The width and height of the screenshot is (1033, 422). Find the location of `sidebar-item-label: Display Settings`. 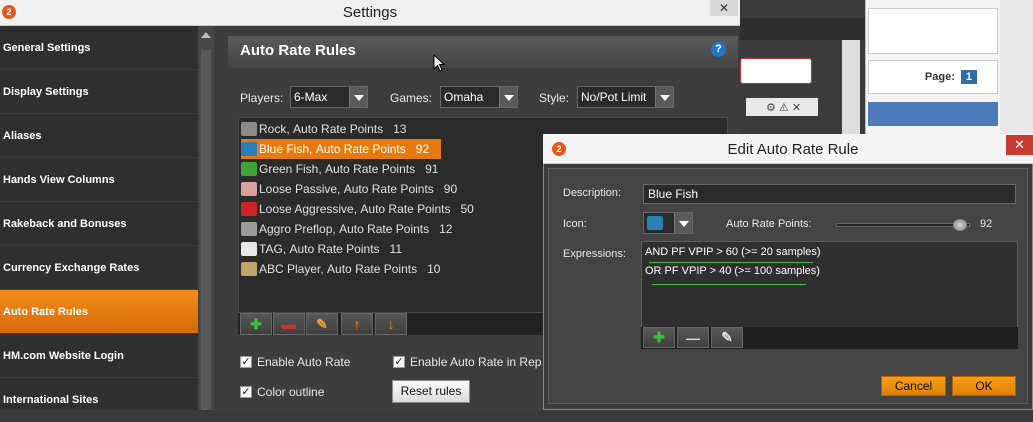

sidebar-item-label: Display Settings is located at coordinates (46, 91).